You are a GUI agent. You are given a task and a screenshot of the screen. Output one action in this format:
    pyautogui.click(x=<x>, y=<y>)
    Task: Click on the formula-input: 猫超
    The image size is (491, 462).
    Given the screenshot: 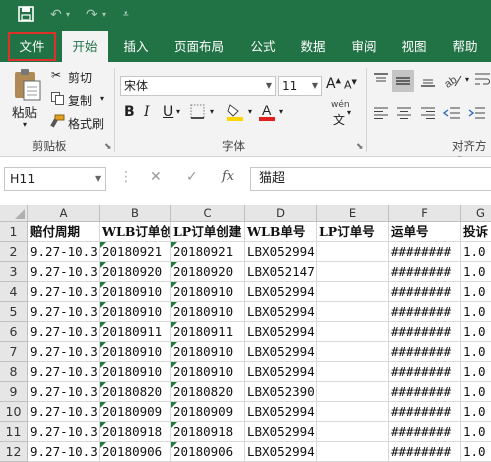 What is the action you would take?
    pyautogui.click(x=370, y=179)
    